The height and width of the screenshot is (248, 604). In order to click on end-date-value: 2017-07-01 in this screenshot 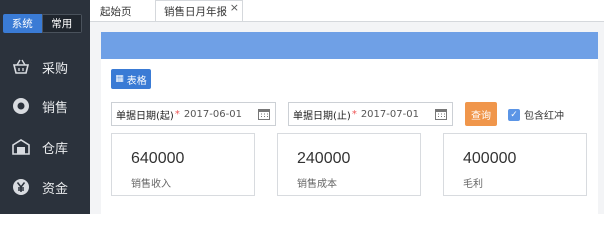, I will do `click(389, 114)`.